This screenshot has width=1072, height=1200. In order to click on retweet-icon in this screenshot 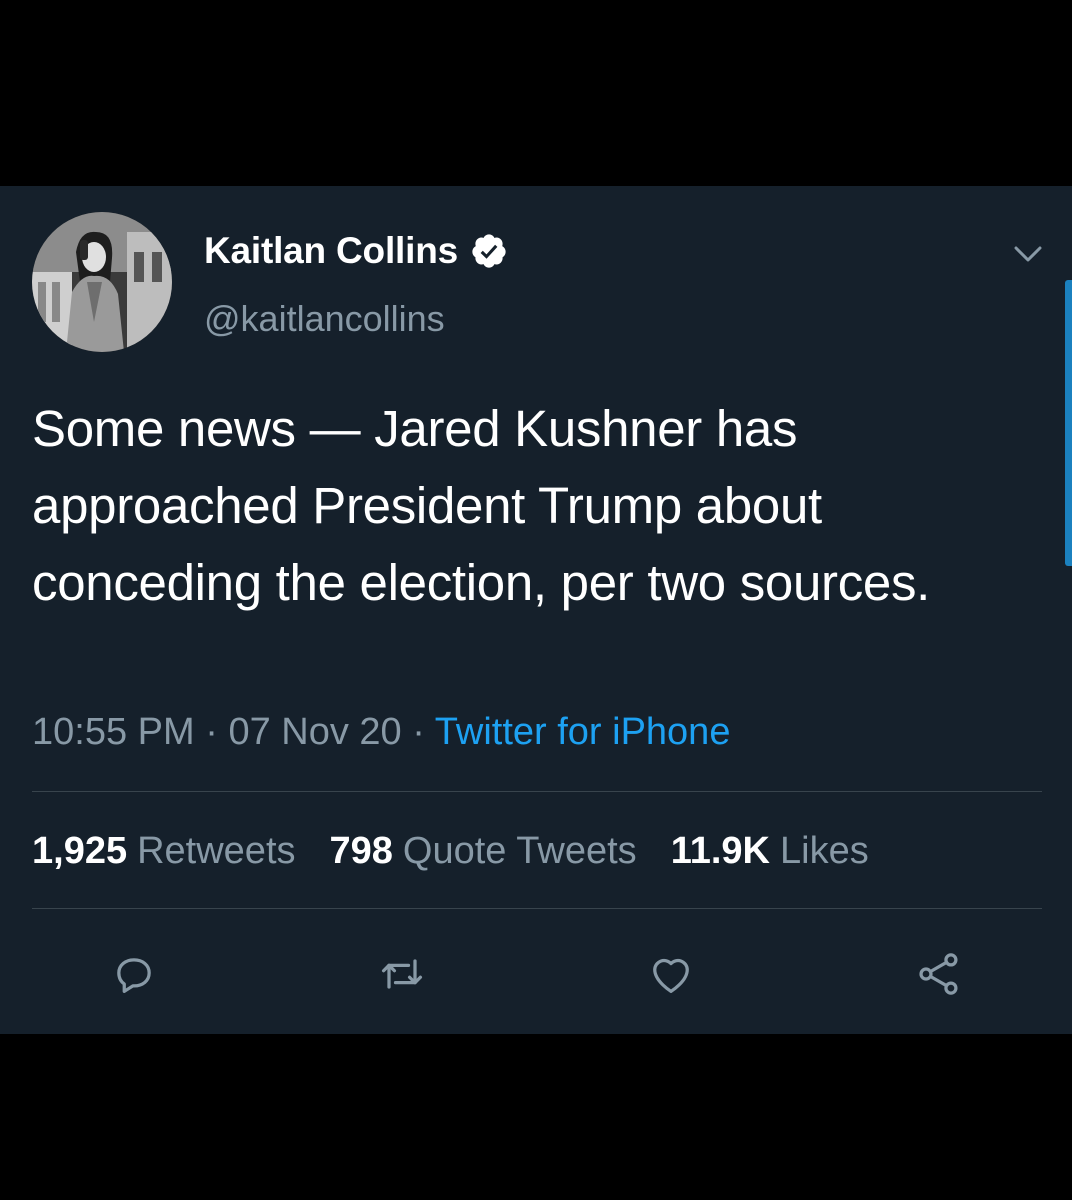, I will do `click(402, 974)`.